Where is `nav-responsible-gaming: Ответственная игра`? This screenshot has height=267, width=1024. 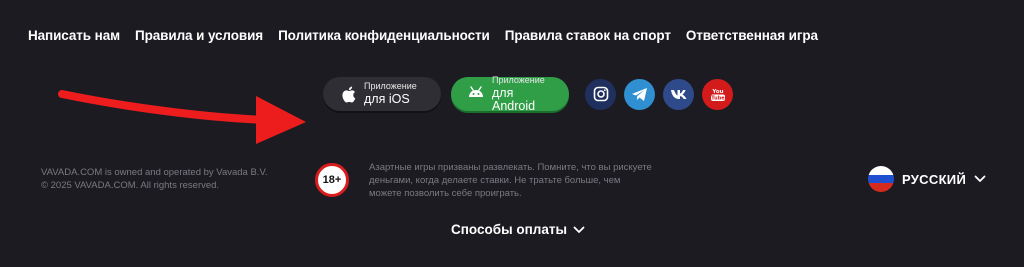
nav-responsible-gaming: Ответственная игра is located at coordinates (752, 35).